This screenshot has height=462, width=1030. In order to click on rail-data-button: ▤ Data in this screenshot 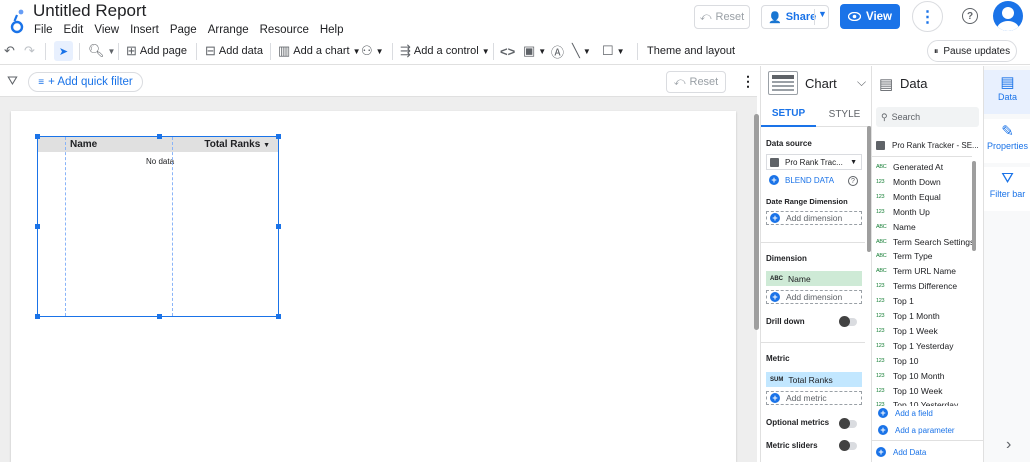, I will do `click(1007, 92)`.